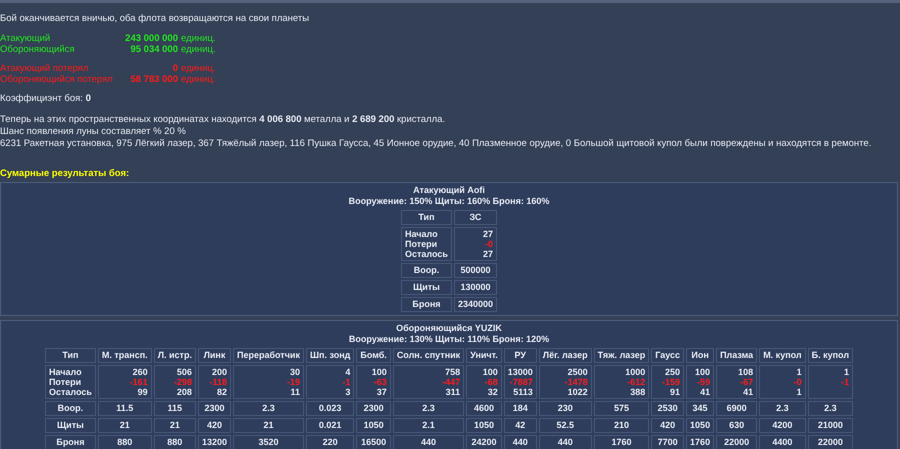 The width and height of the screenshot is (900, 449). I want to click on table-cell: 2.1, so click(428, 425).